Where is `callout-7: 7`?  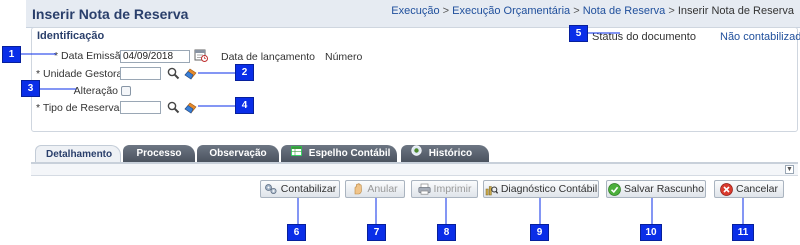 callout-7: 7 is located at coordinates (376, 232).